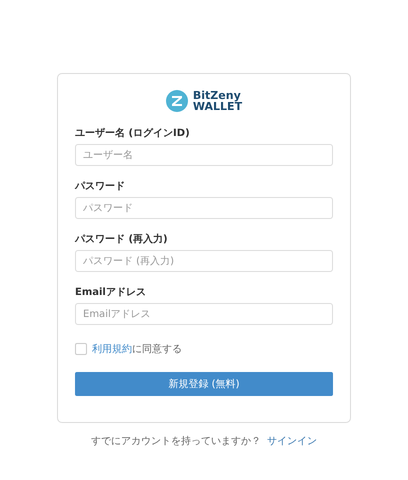  I want to click on field-label: ユーザー名 (ログインID), so click(133, 133).